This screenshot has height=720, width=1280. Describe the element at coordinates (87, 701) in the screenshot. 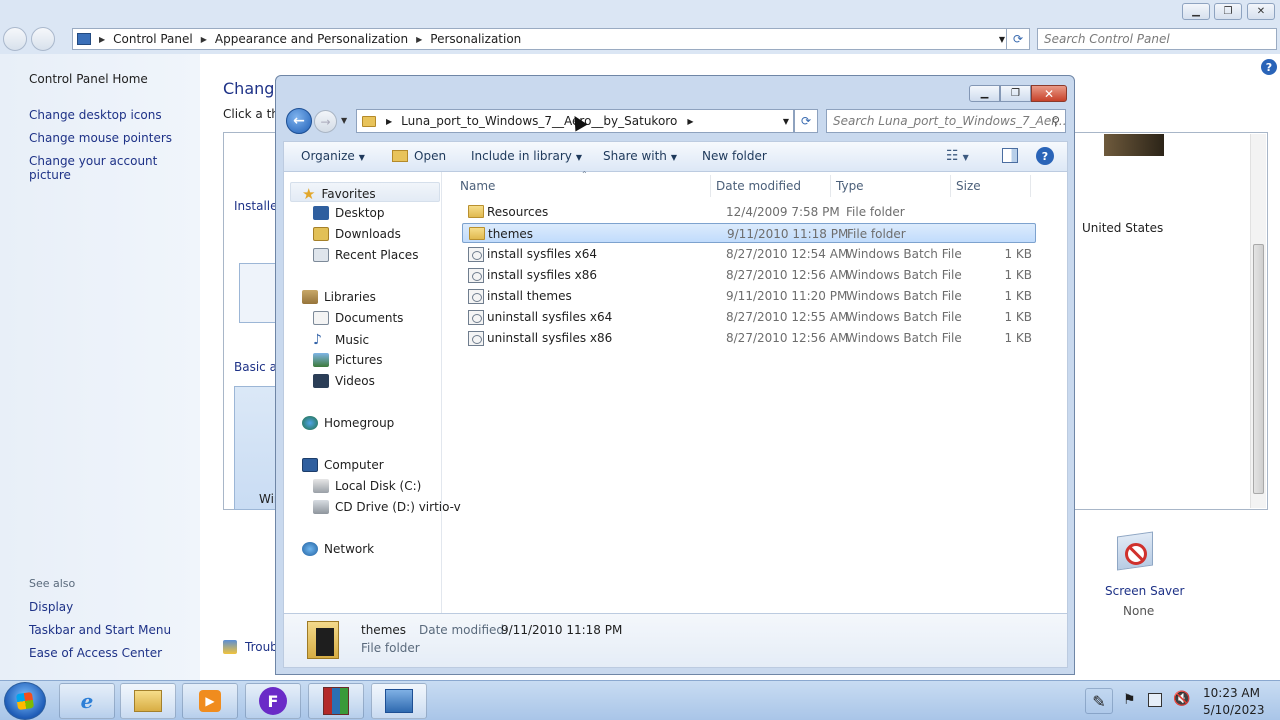

I see `internet-explorer-icon: e` at that location.